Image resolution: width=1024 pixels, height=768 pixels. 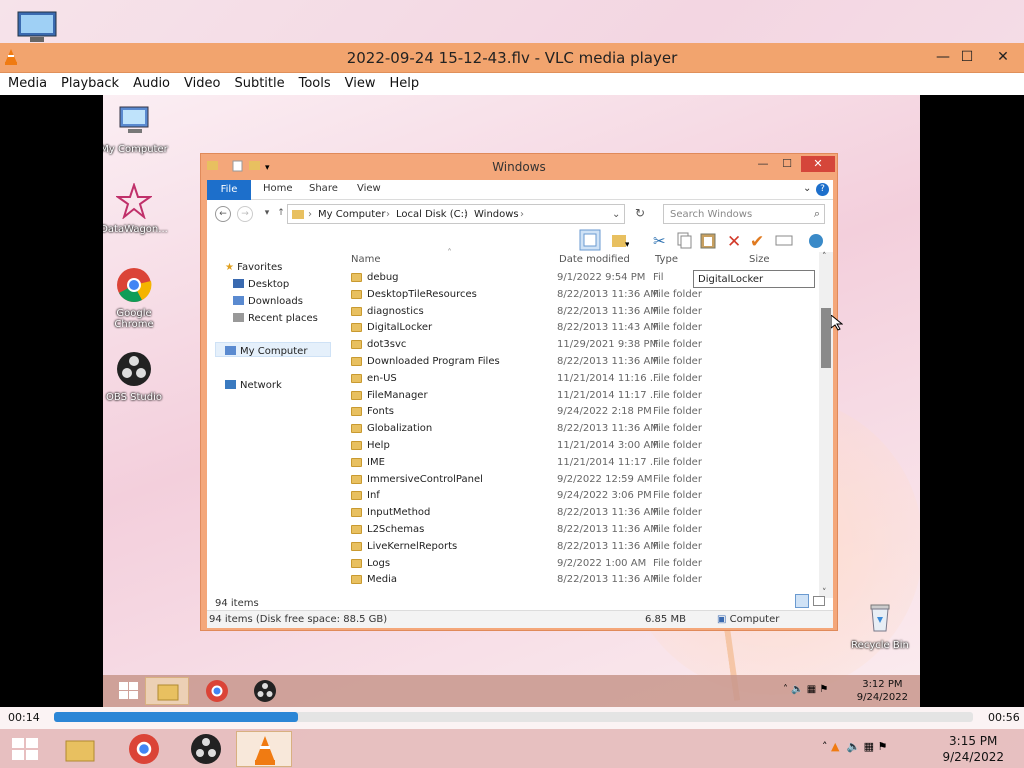 What do you see at coordinates (744, 214) in the screenshot?
I see `search-input: Search Windows ⌕` at bounding box center [744, 214].